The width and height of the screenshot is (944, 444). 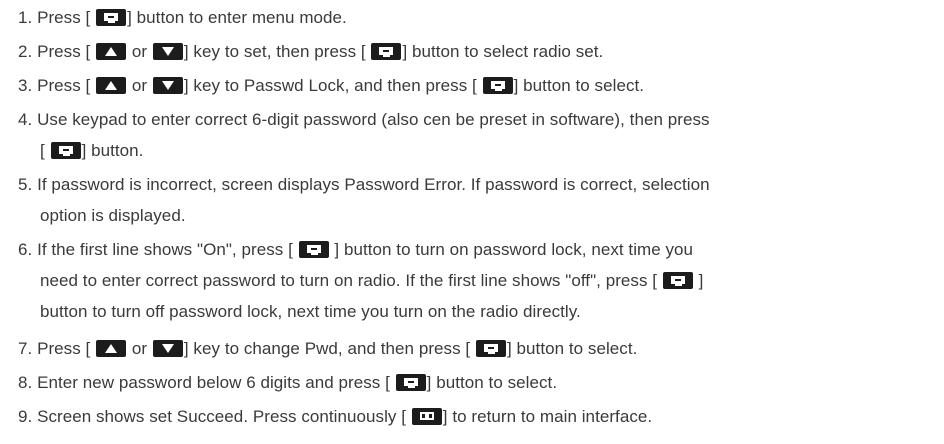 I want to click on step-text: ] button to select radio set., so click(x=503, y=51).